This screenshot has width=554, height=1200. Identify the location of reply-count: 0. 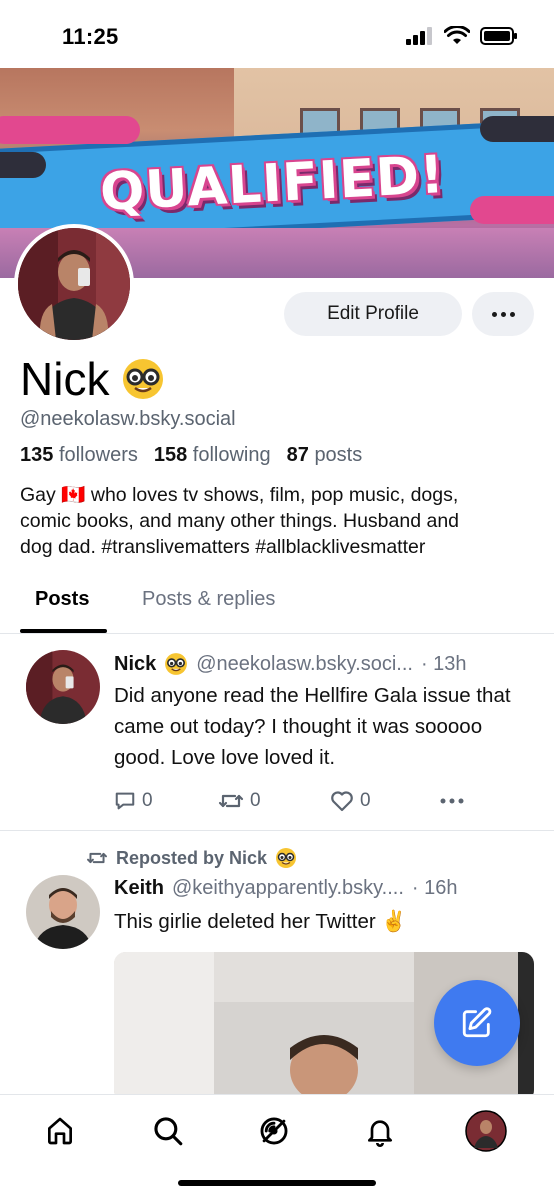
(147, 800).